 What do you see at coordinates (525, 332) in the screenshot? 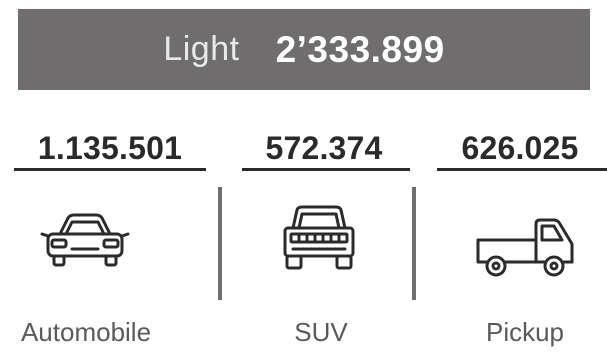
I see `pickup-label: Pickup` at bounding box center [525, 332].